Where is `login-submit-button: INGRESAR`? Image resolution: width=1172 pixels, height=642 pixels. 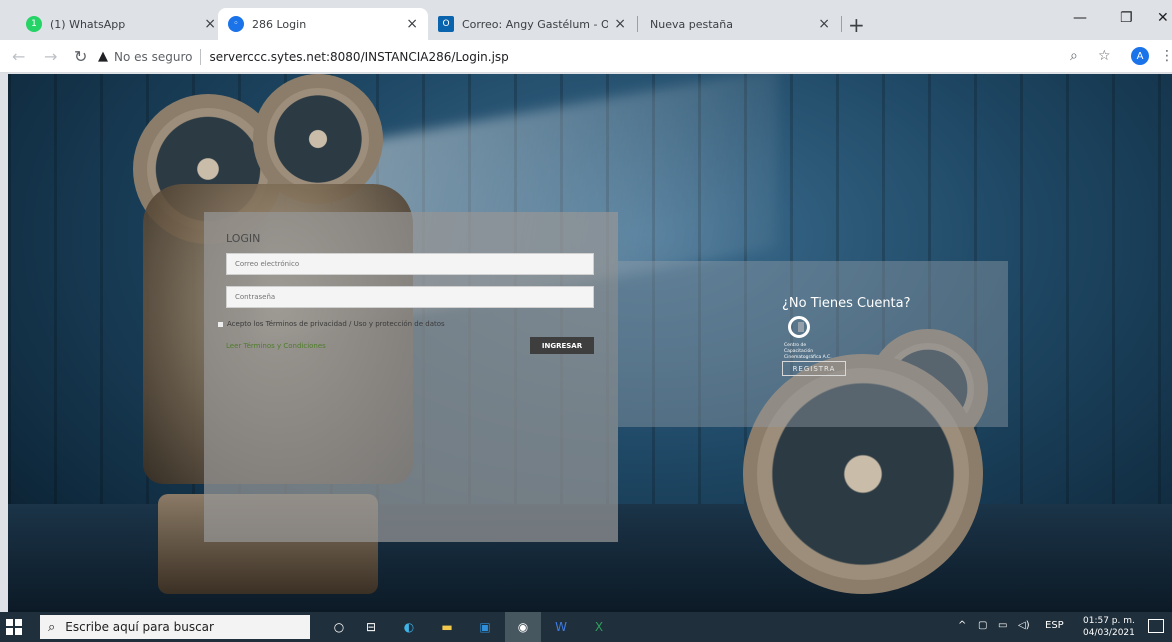
login-submit-button: INGRESAR is located at coordinates (562, 345).